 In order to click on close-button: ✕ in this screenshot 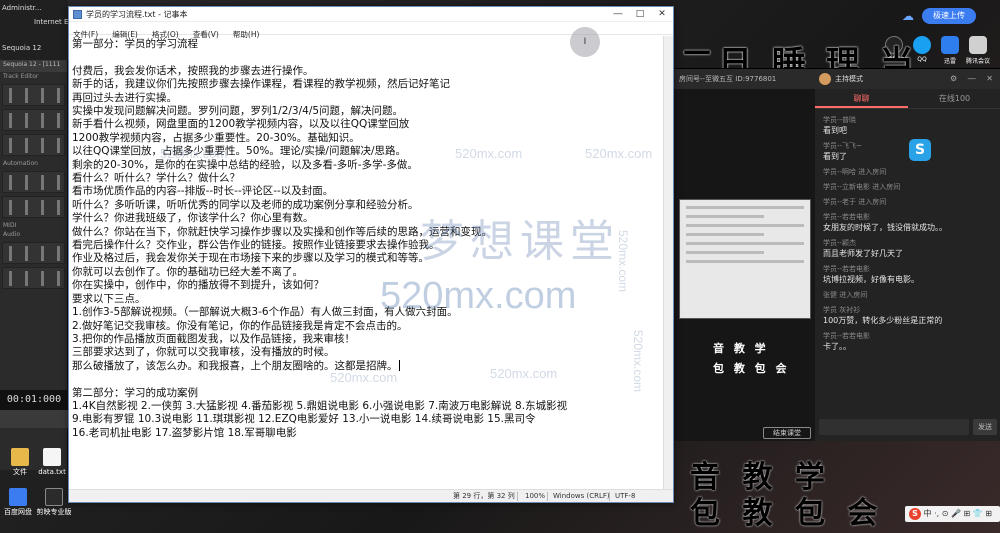, I will do `click(662, 14)`.